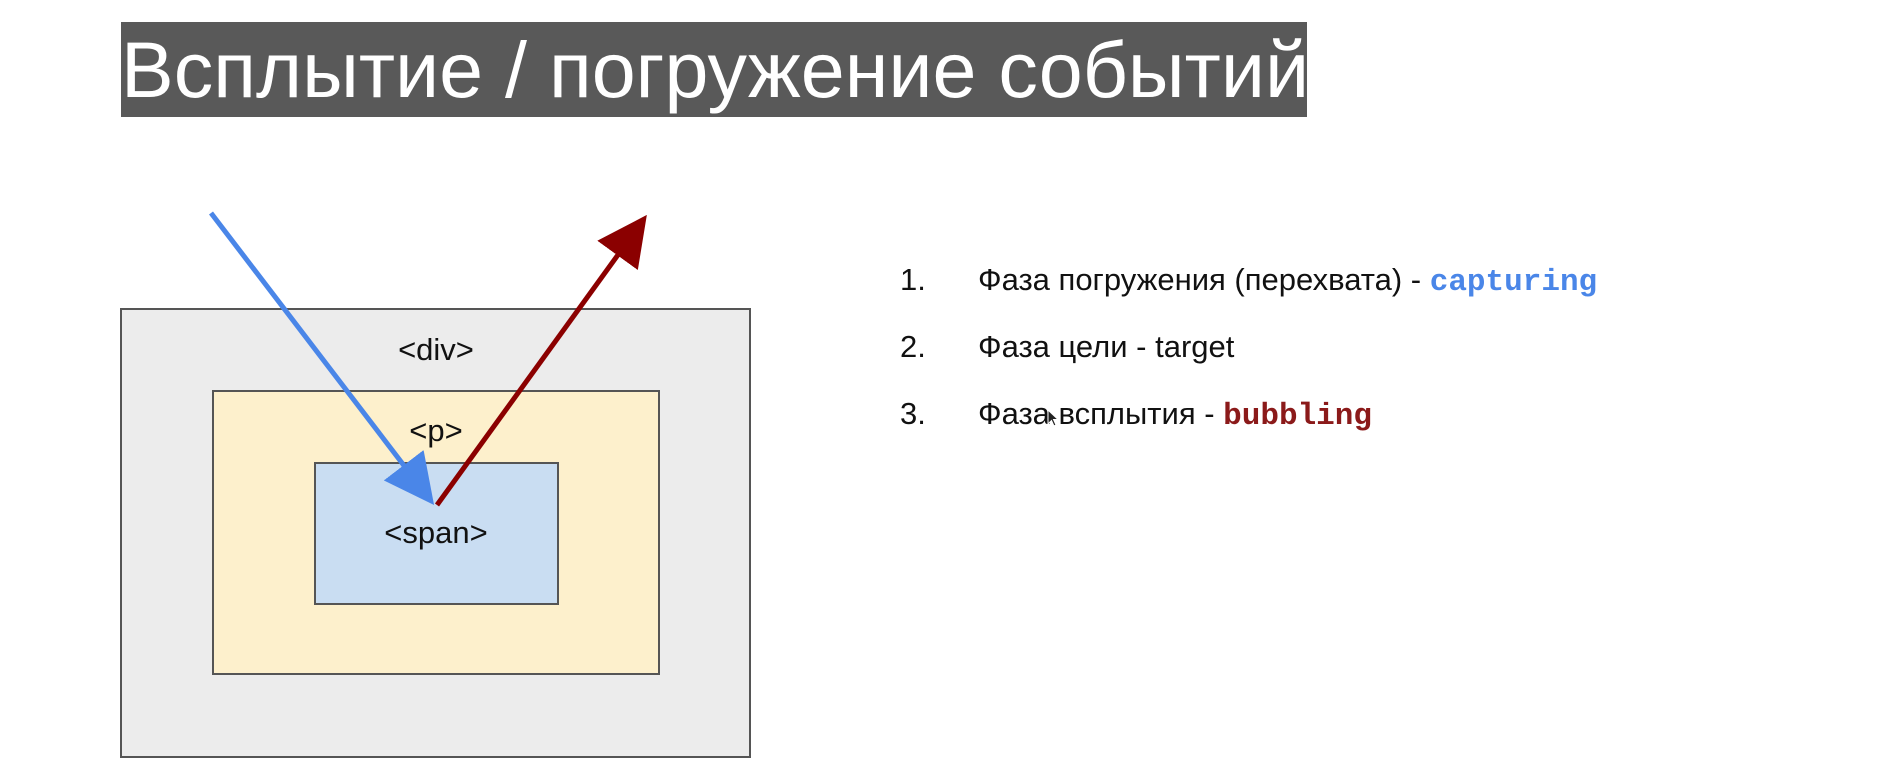 Image resolution: width=1877 pixels, height=782 pixels. Describe the element at coordinates (1297, 416) in the screenshot. I see `phase-code-bubbling: bubbling` at that location.